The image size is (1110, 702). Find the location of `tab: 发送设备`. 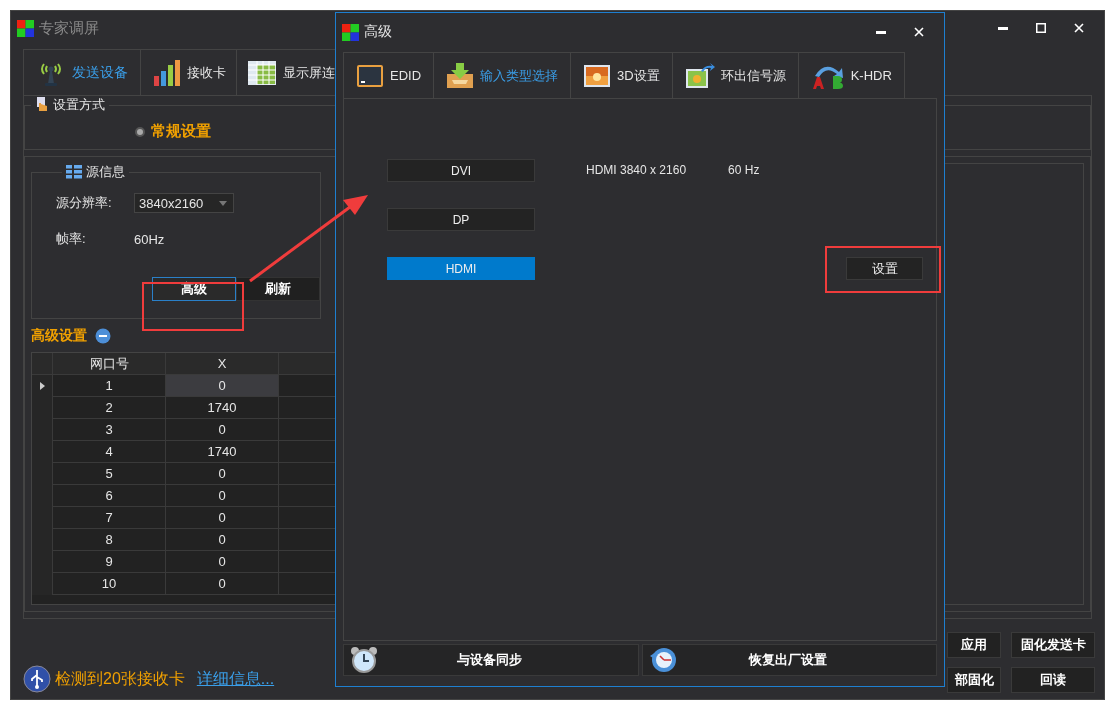

tab: 发送设备 is located at coordinates (82, 72).